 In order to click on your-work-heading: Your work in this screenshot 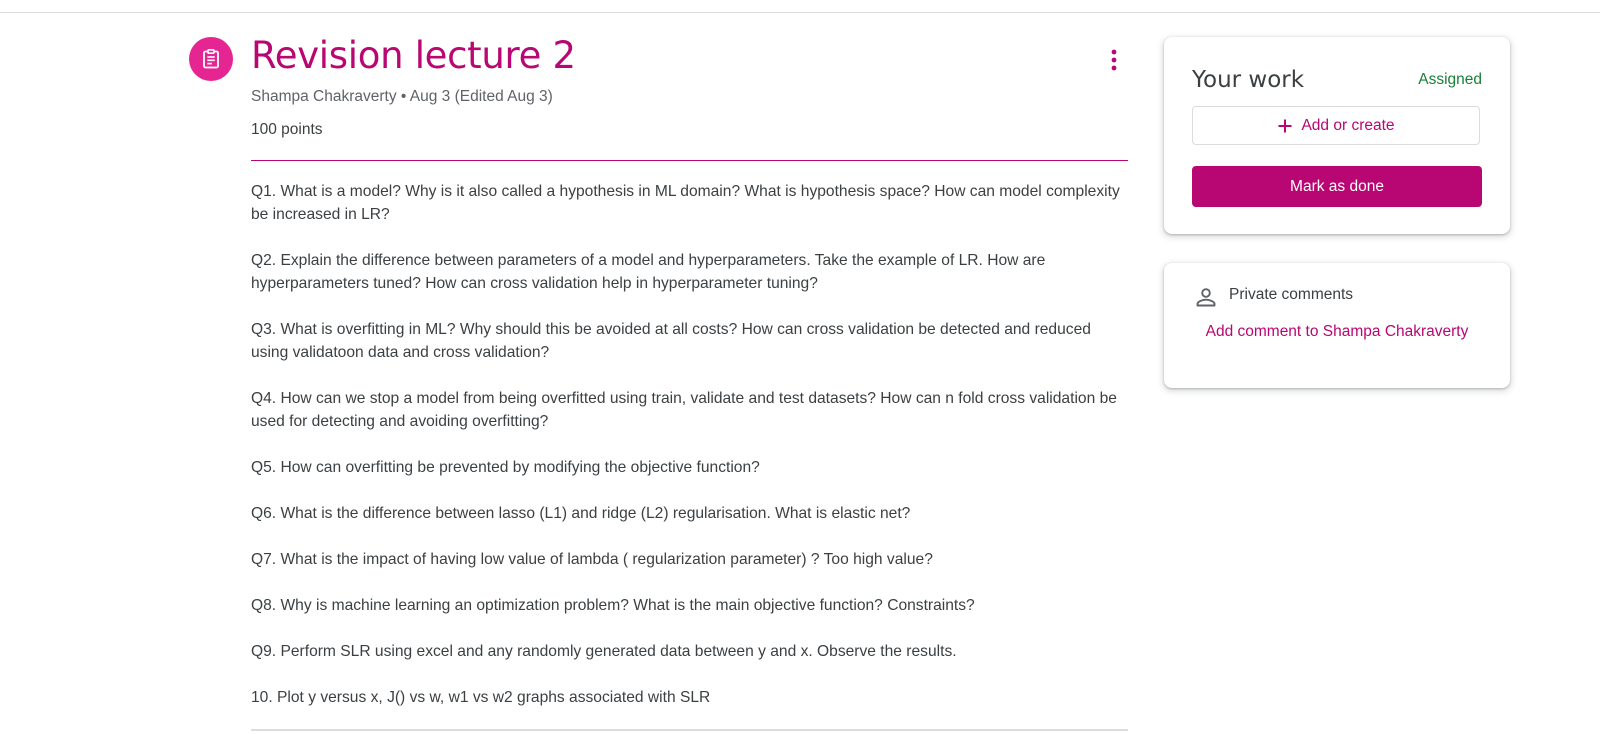, I will do `click(1248, 80)`.